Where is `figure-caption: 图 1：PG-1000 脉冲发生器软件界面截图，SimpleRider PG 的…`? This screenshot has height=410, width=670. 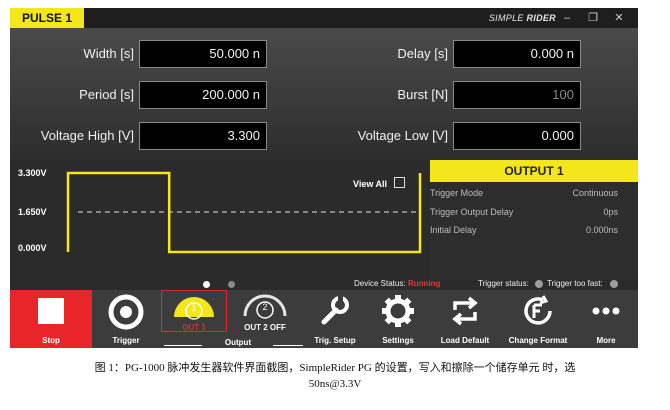 figure-caption: 图 1：PG-1000 脉冲发生器软件界面截图，SimpleRider PG 的… is located at coordinates (335, 376).